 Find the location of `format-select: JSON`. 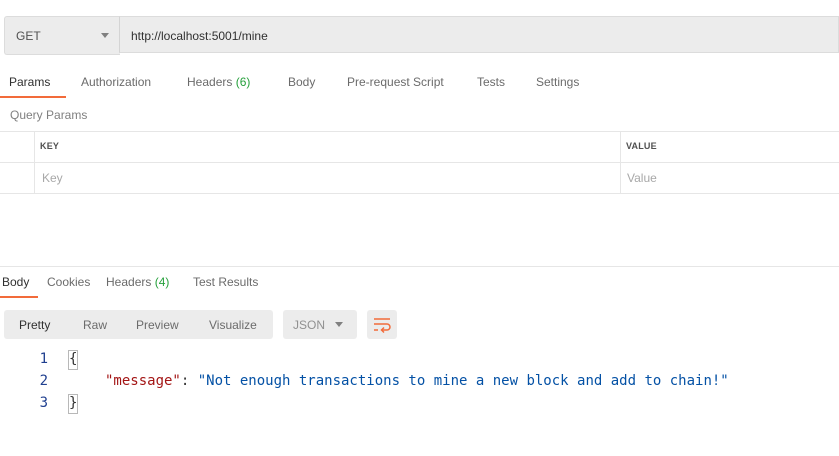

format-select: JSON is located at coordinates (320, 324).